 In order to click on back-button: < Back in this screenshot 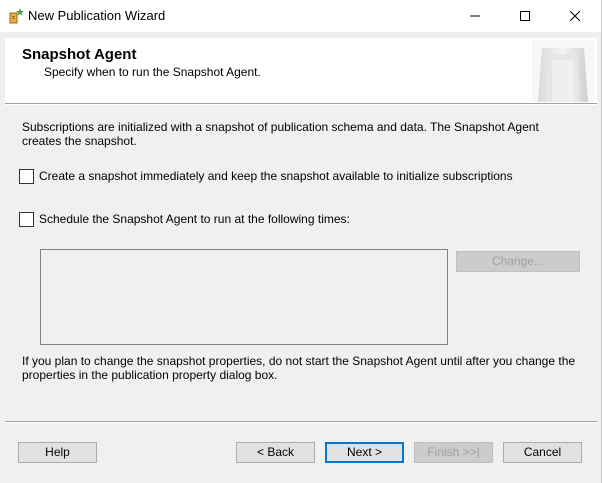, I will do `click(275, 452)`.